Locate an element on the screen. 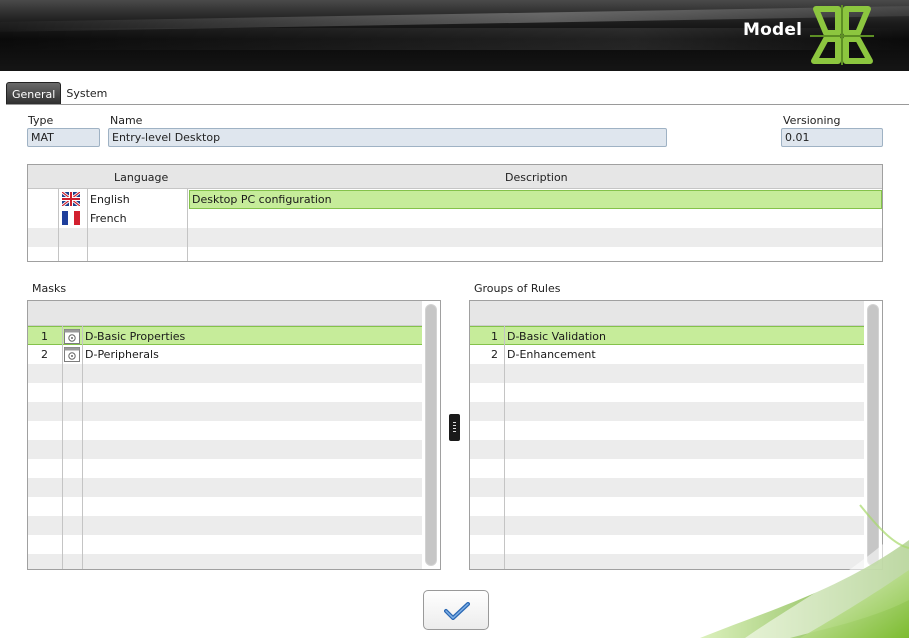  tab-general: General is located at coordinates (34, 93).